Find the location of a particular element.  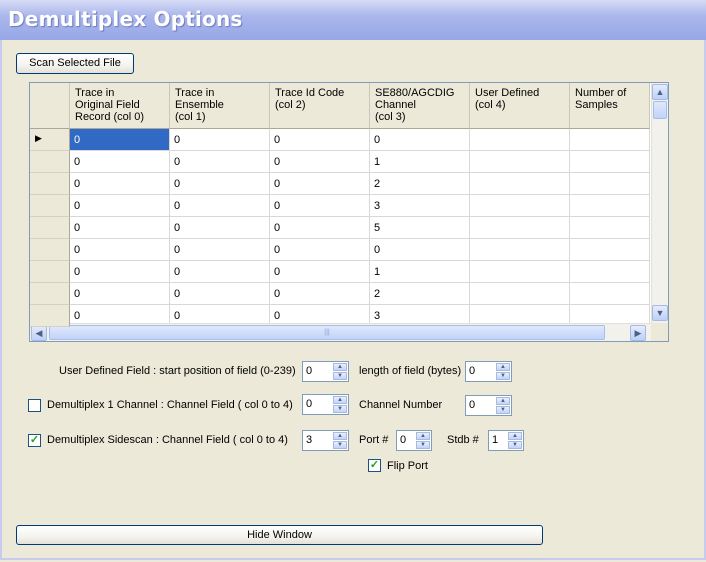

grid-row-header: ▶ is located at coordinates (50, 140).